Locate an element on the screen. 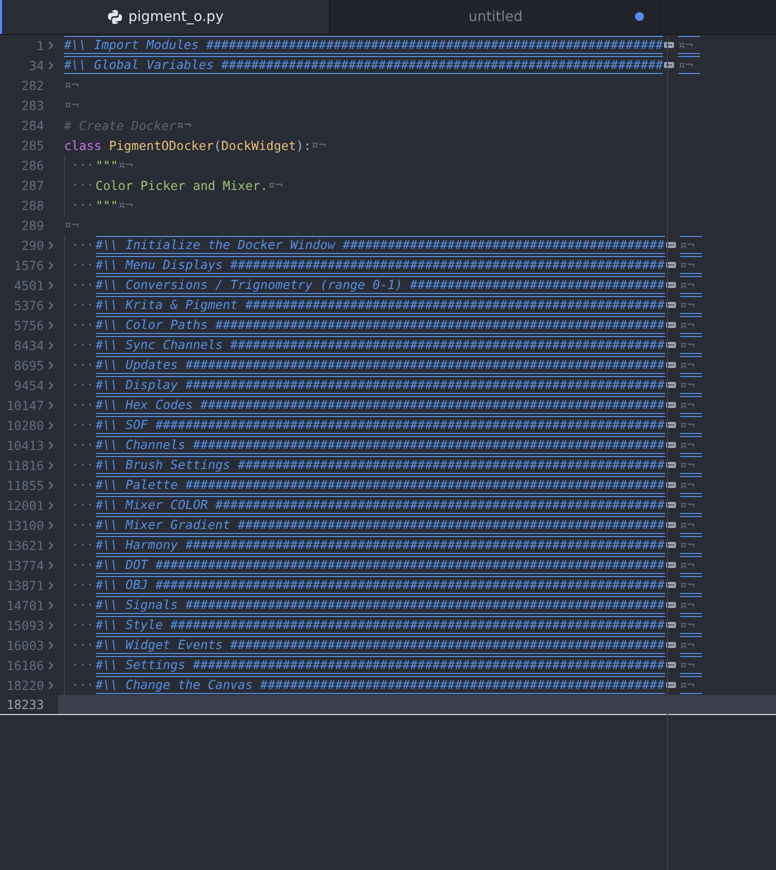 Image resolution: width=776 pixels, height=870 pixels. line-number: 284 is located at coordinates (33, 125).